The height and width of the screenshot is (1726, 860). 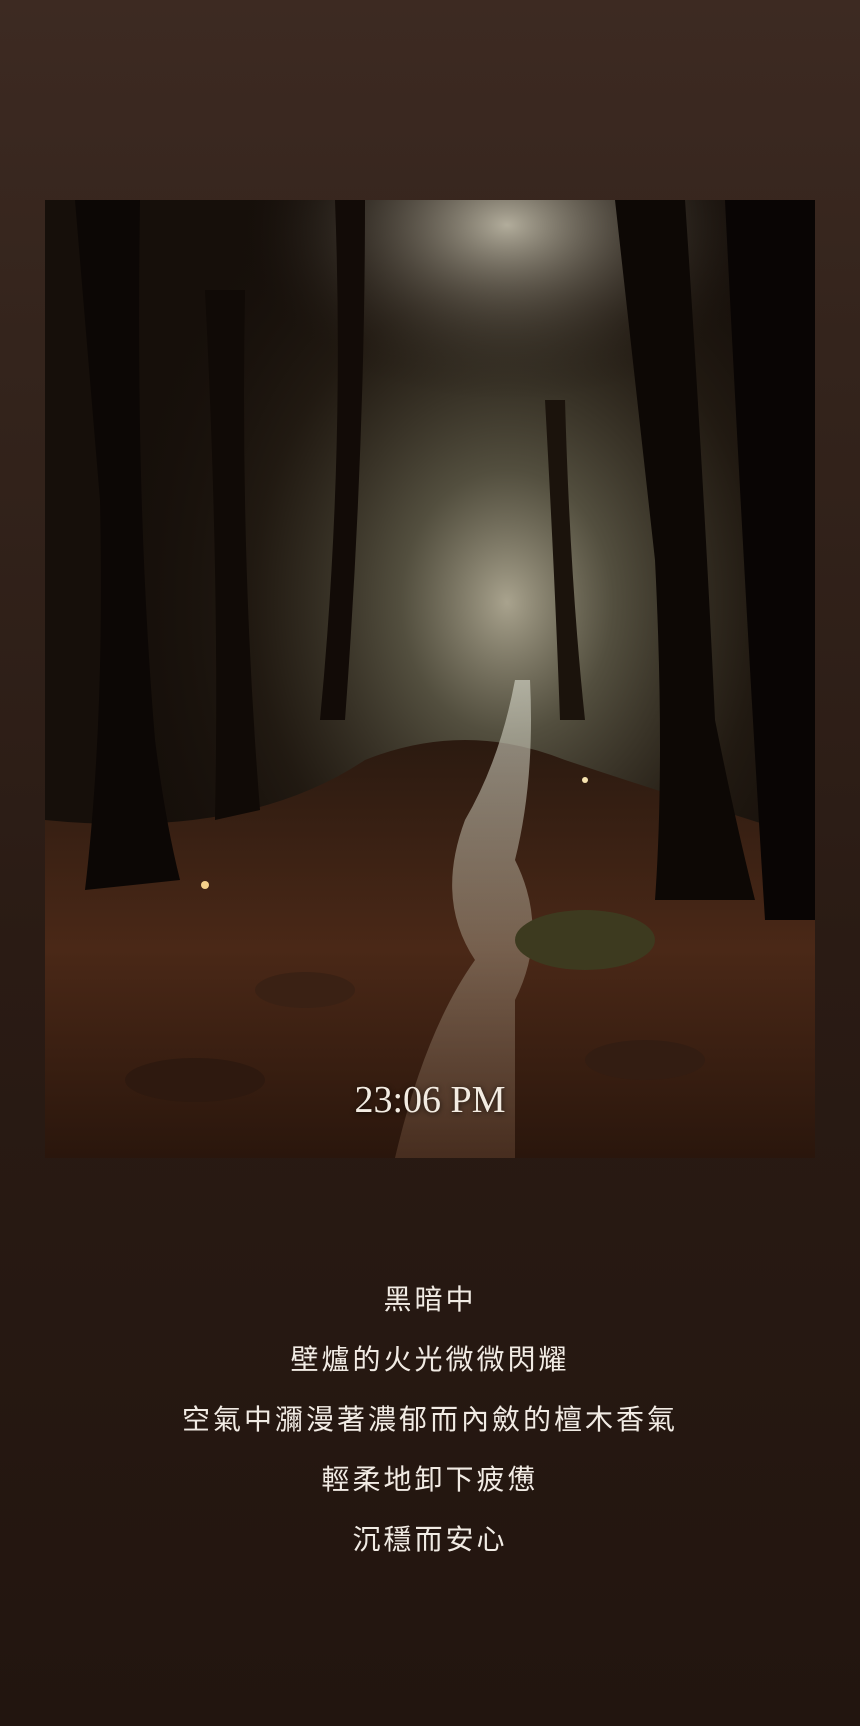 What do you see at coordinates (430, 1479) in the screenshot?
I see `poem-line-4: 輕柔地卸下疲憊` at bounding box center [430, 1479].